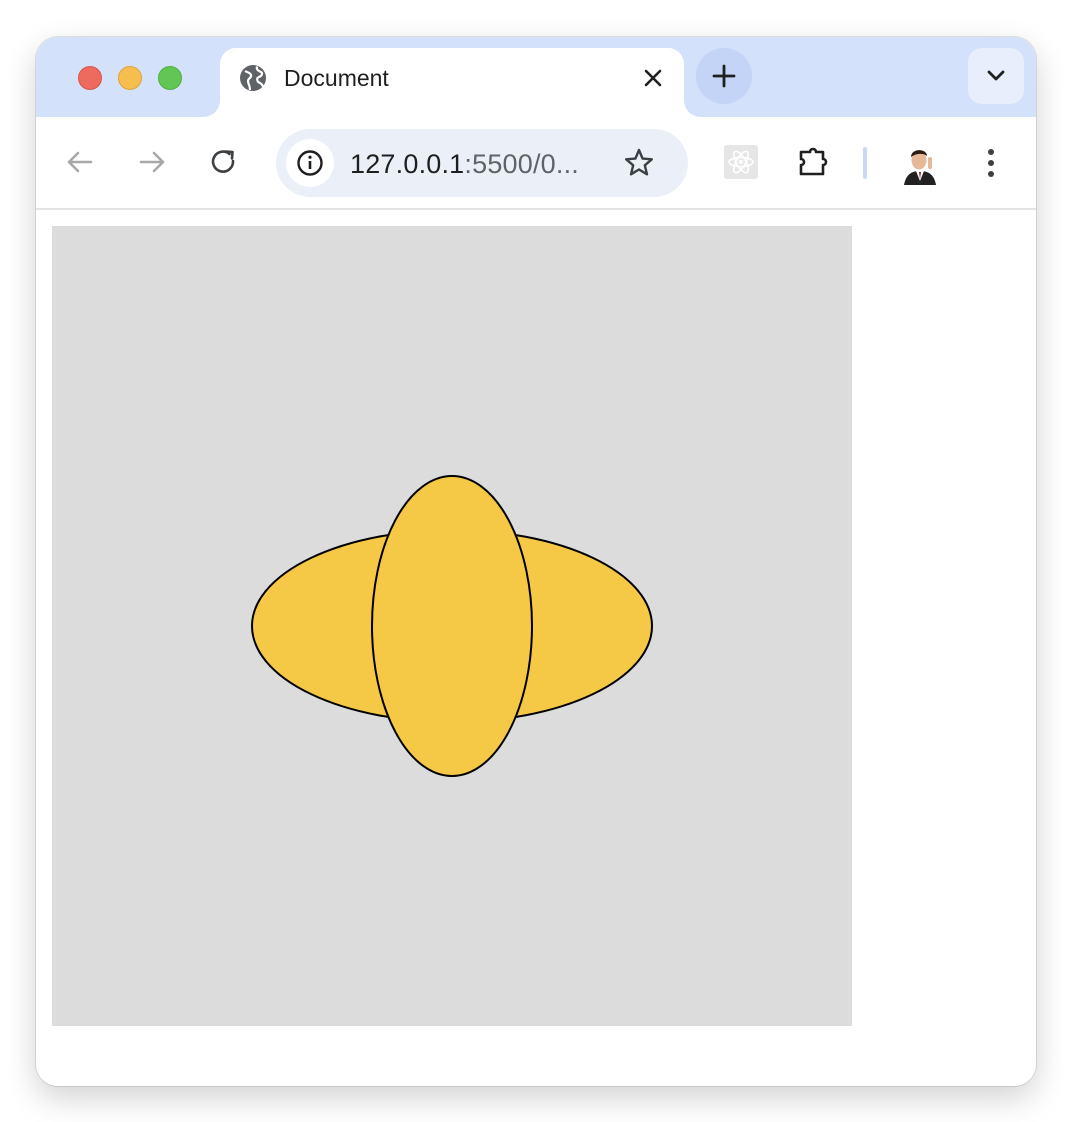 The width and height of the screenshot is (1072, 1122). I want to click on close-icon, so click(653, 78).